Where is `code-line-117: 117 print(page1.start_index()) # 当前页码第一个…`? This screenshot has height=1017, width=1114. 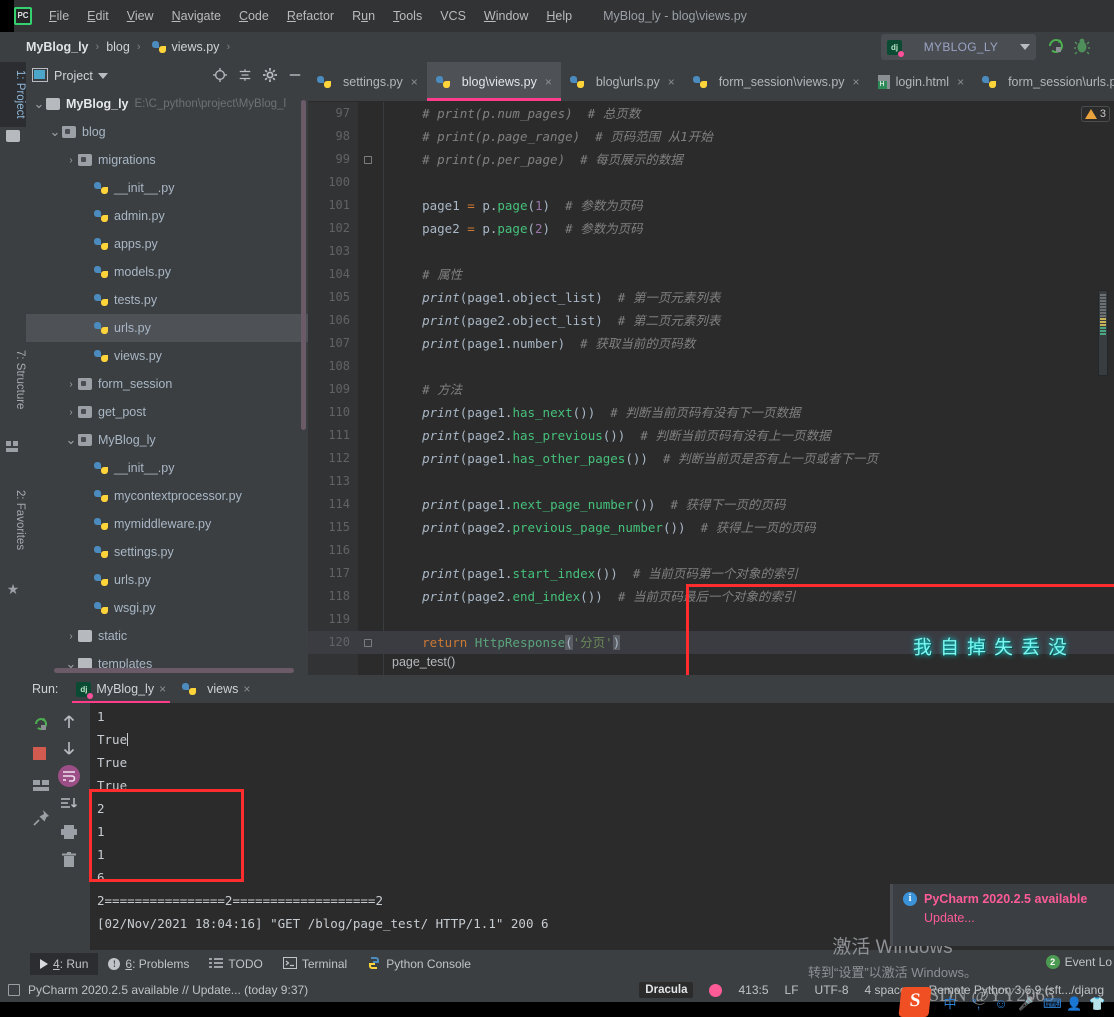
code-line-117: 117 print(page1.start_index()) # 当前页码第一个… is located at coordinates (711, 573).